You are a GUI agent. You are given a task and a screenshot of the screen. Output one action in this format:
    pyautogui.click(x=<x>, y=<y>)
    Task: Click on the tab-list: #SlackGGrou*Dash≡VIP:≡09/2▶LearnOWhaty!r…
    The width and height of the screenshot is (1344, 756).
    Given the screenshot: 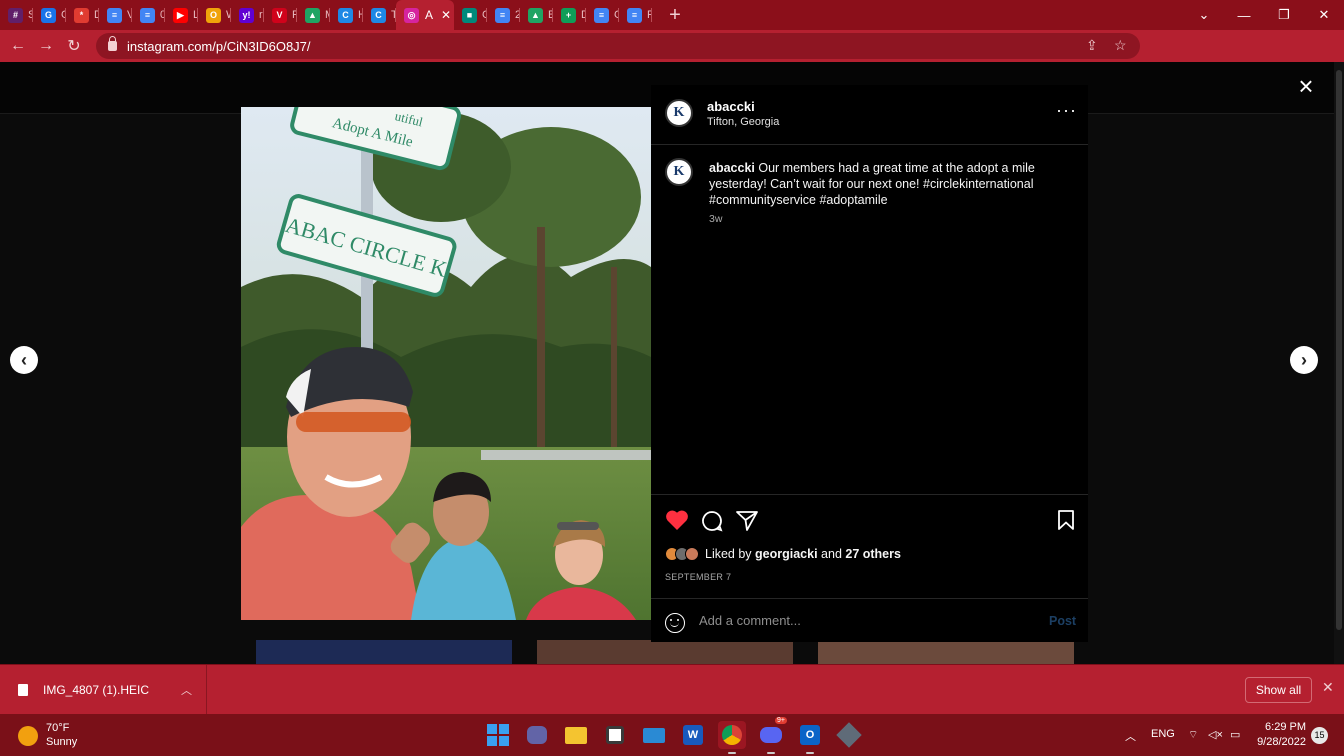 What is the action you would take?
    pyautogui.click(x=198, y=15)
    